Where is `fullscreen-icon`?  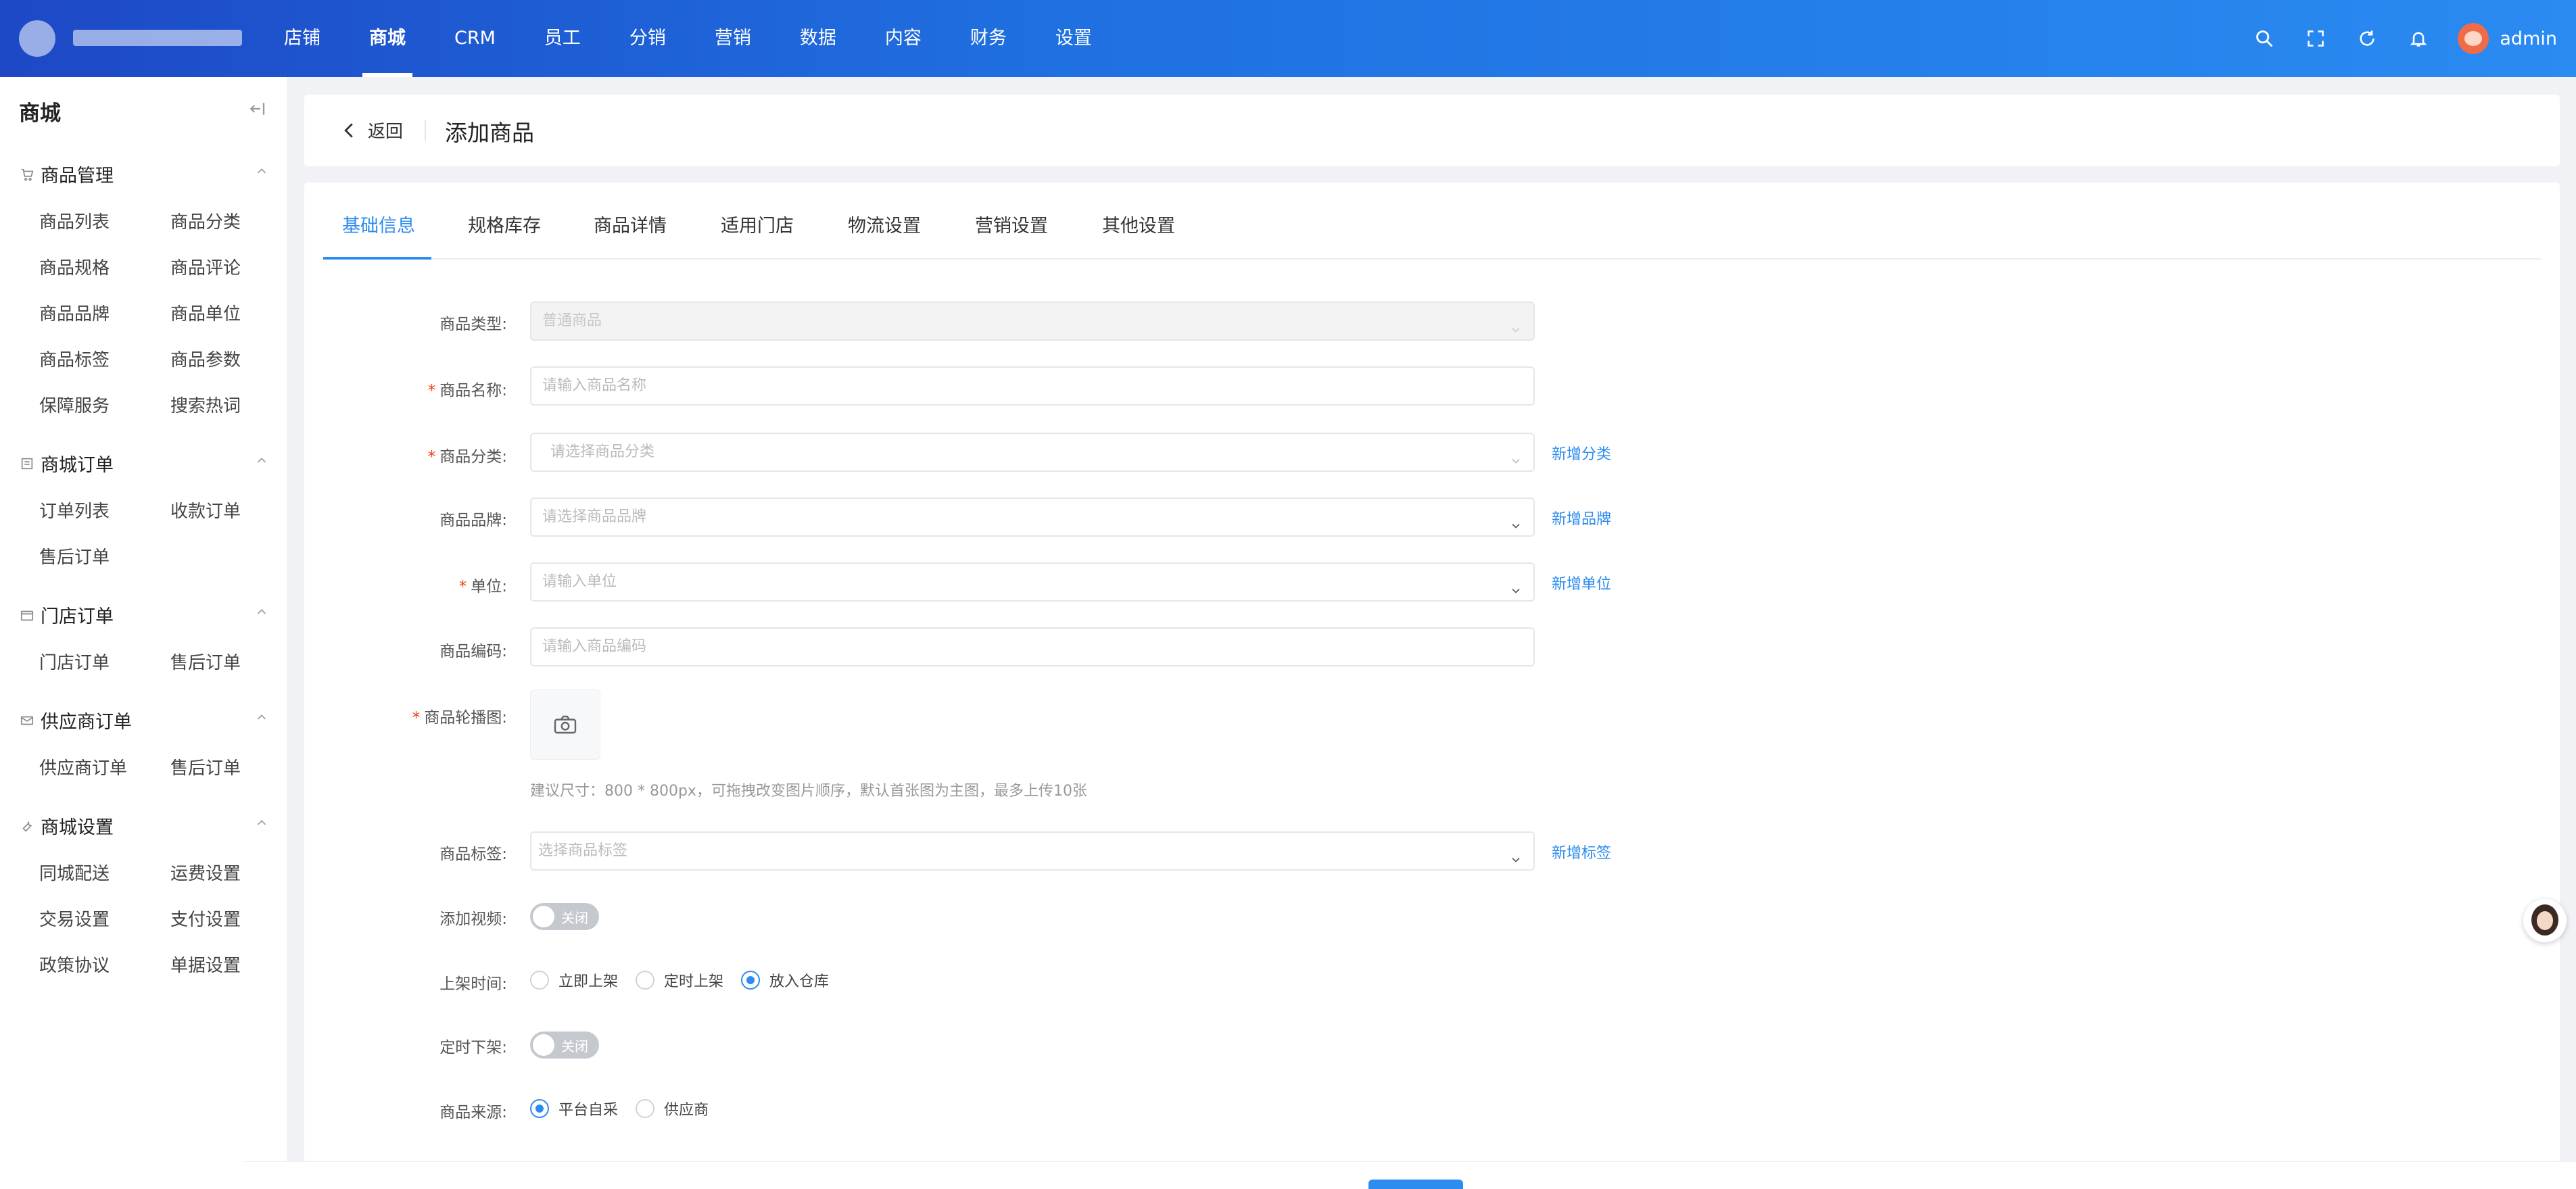
fullscreen-icon is located at coordinates (2316, 38).